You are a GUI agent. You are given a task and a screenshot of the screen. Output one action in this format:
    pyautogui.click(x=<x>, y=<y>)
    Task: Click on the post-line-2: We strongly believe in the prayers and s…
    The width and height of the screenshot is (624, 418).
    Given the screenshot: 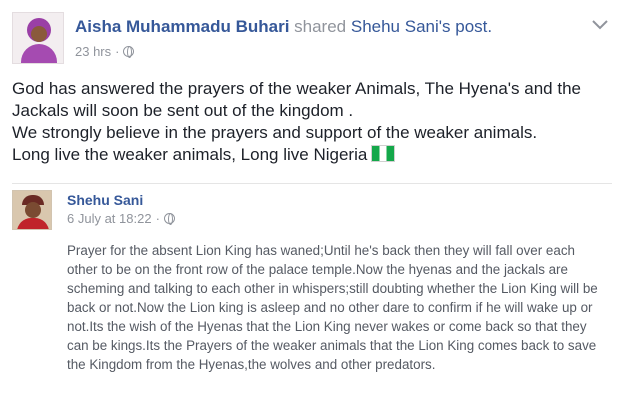 What is the action you would take?
    pyautogui.click(x=275, y=132)
    